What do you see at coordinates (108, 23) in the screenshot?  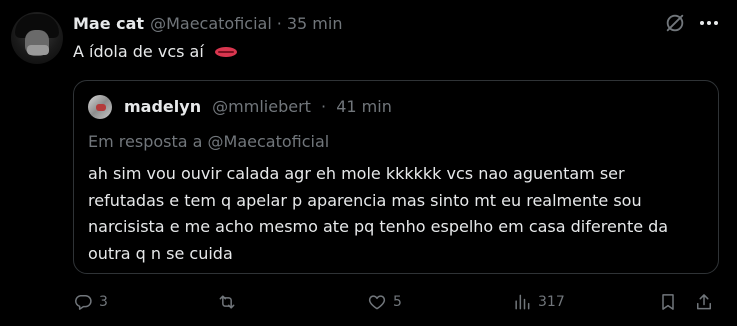 I see `author-name: Mae cat` at bounding box center [108, 23].